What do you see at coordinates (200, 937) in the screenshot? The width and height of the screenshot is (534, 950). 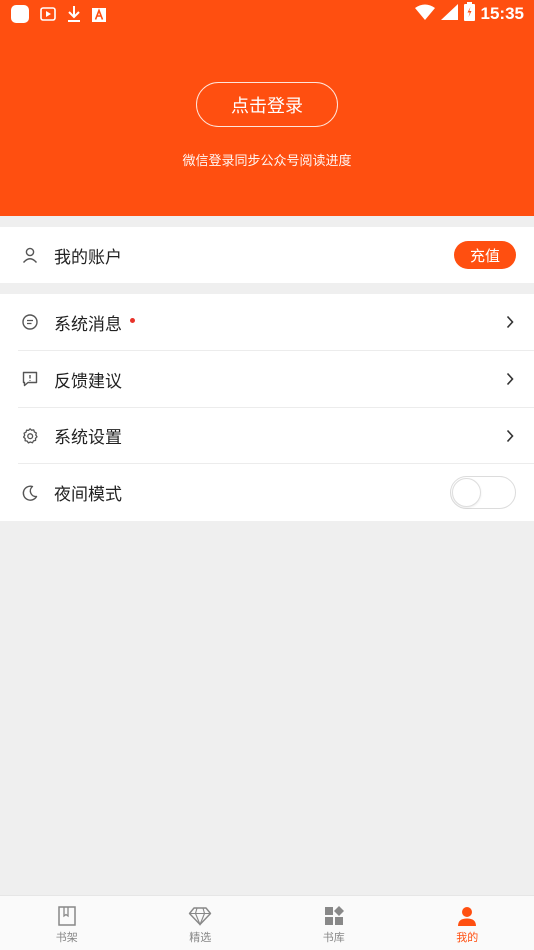 I see `tab-label: 精选` at bounding box center [200, 937].